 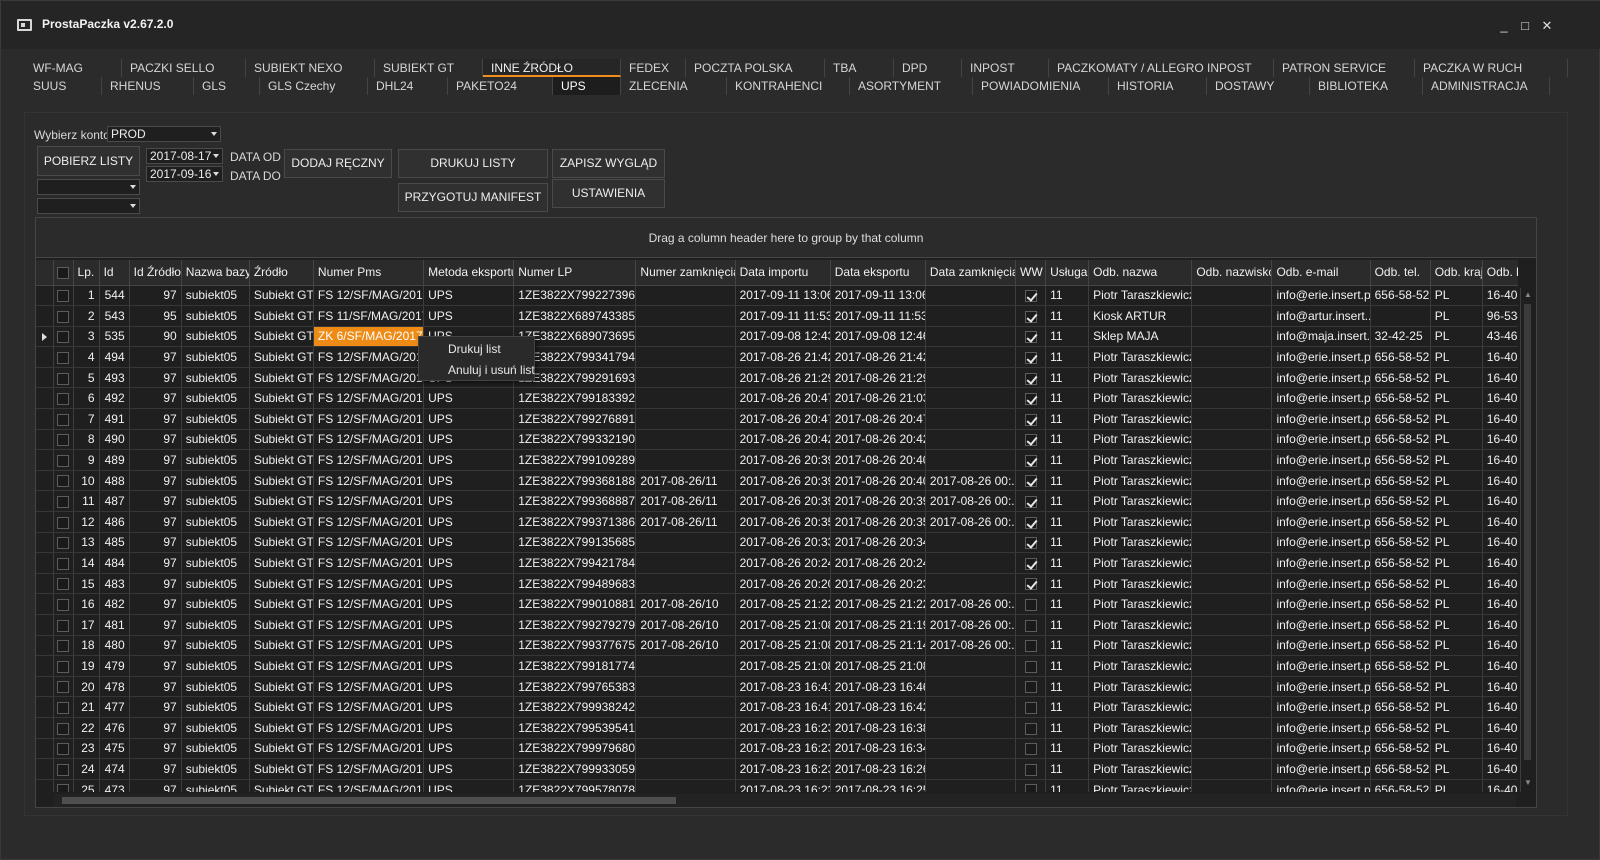 What do you see at coordinates (783, 378) in the screenshot?
I see `table-cell: 2017-08-26 21:29` at bounding box center [783, 378].